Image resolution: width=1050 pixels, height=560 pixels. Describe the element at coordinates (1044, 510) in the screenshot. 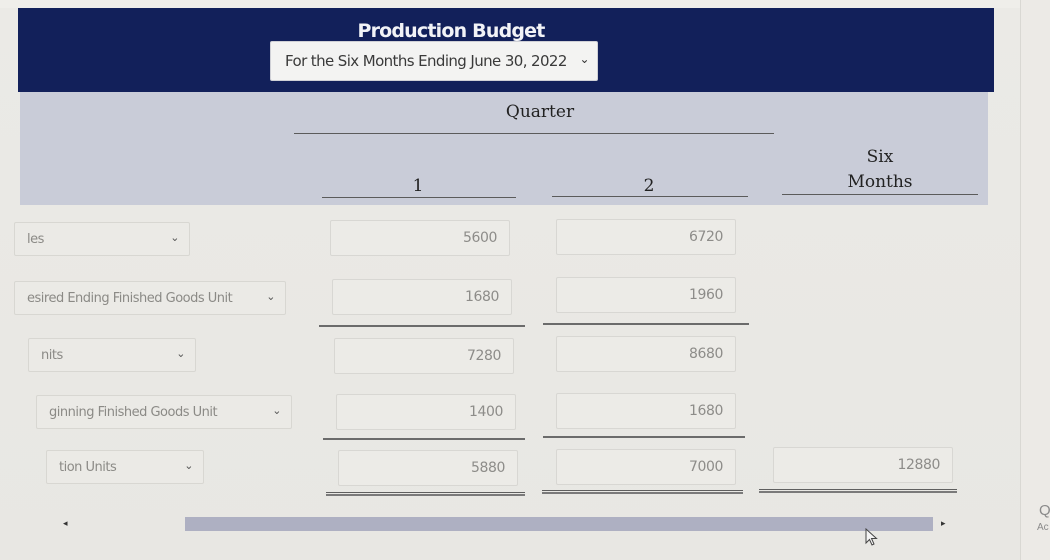

I see `edge-glyph-q: Q` at that location.